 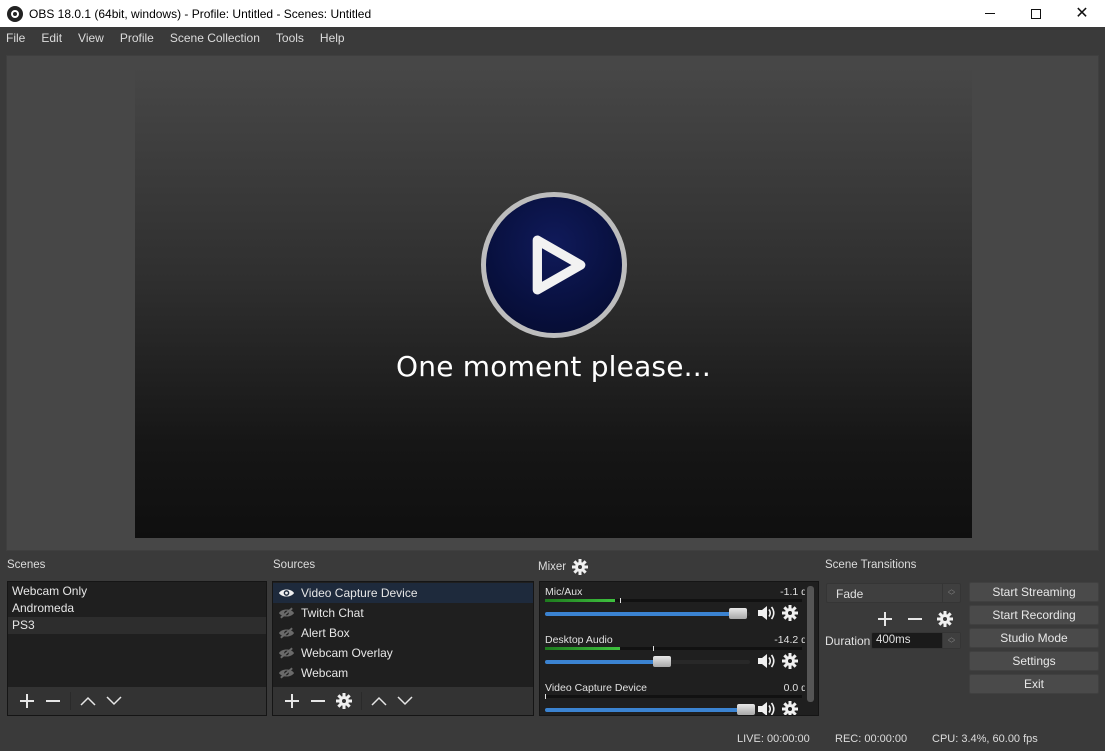 I want to click on source-name: Video Capture Device, so click(x=359, y=593).